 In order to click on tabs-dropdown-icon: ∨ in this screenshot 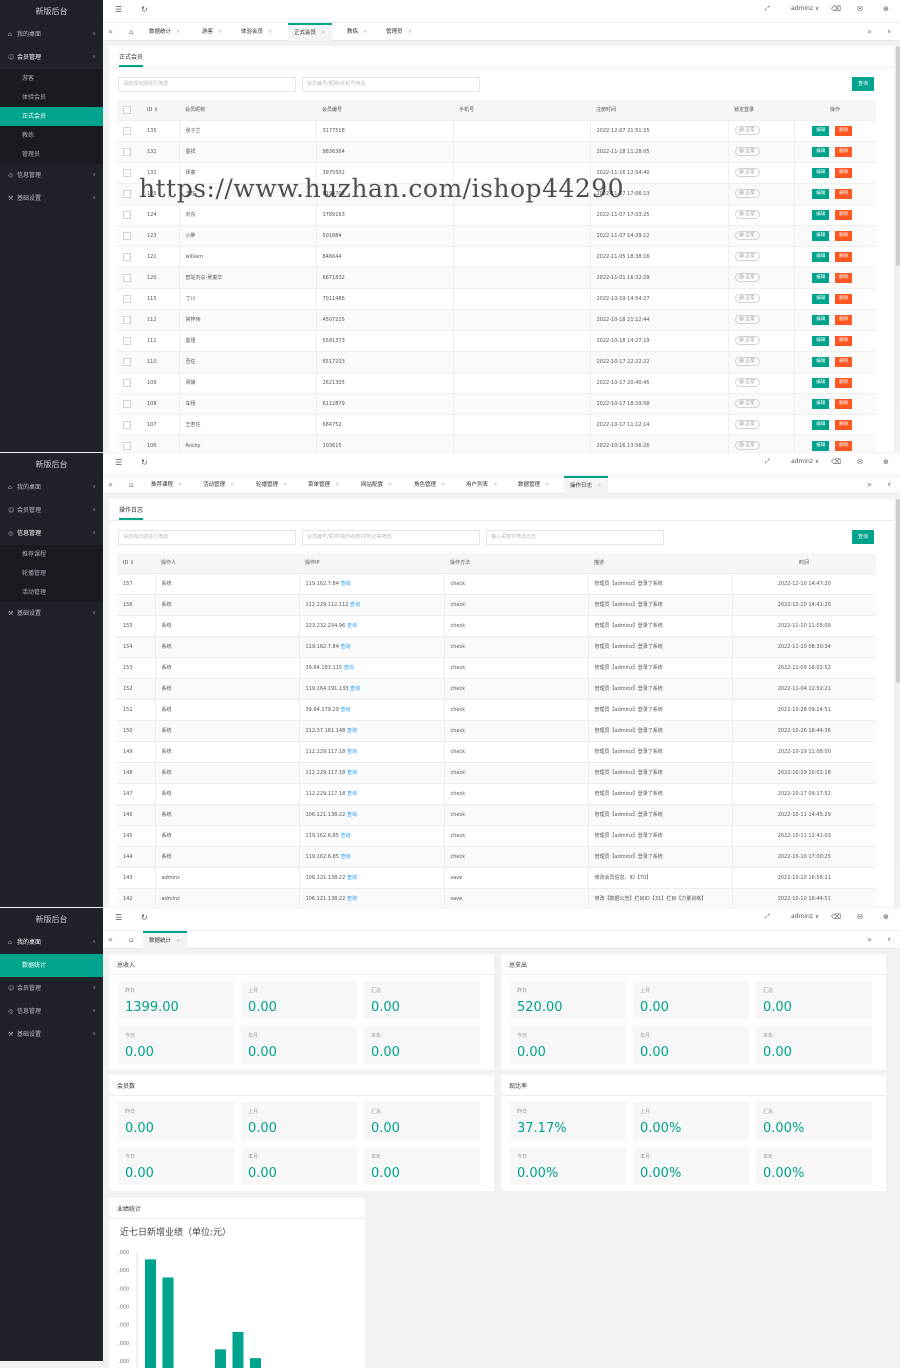, I will do `click(889, 32)`.